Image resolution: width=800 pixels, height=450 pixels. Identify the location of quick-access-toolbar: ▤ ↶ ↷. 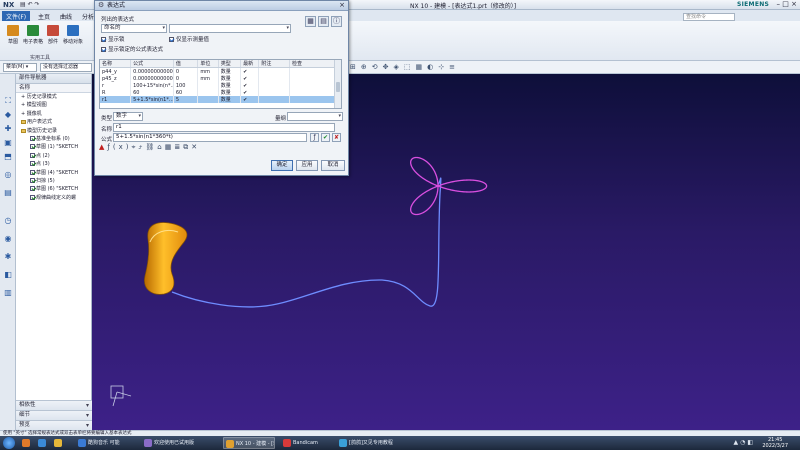
(30, 4).